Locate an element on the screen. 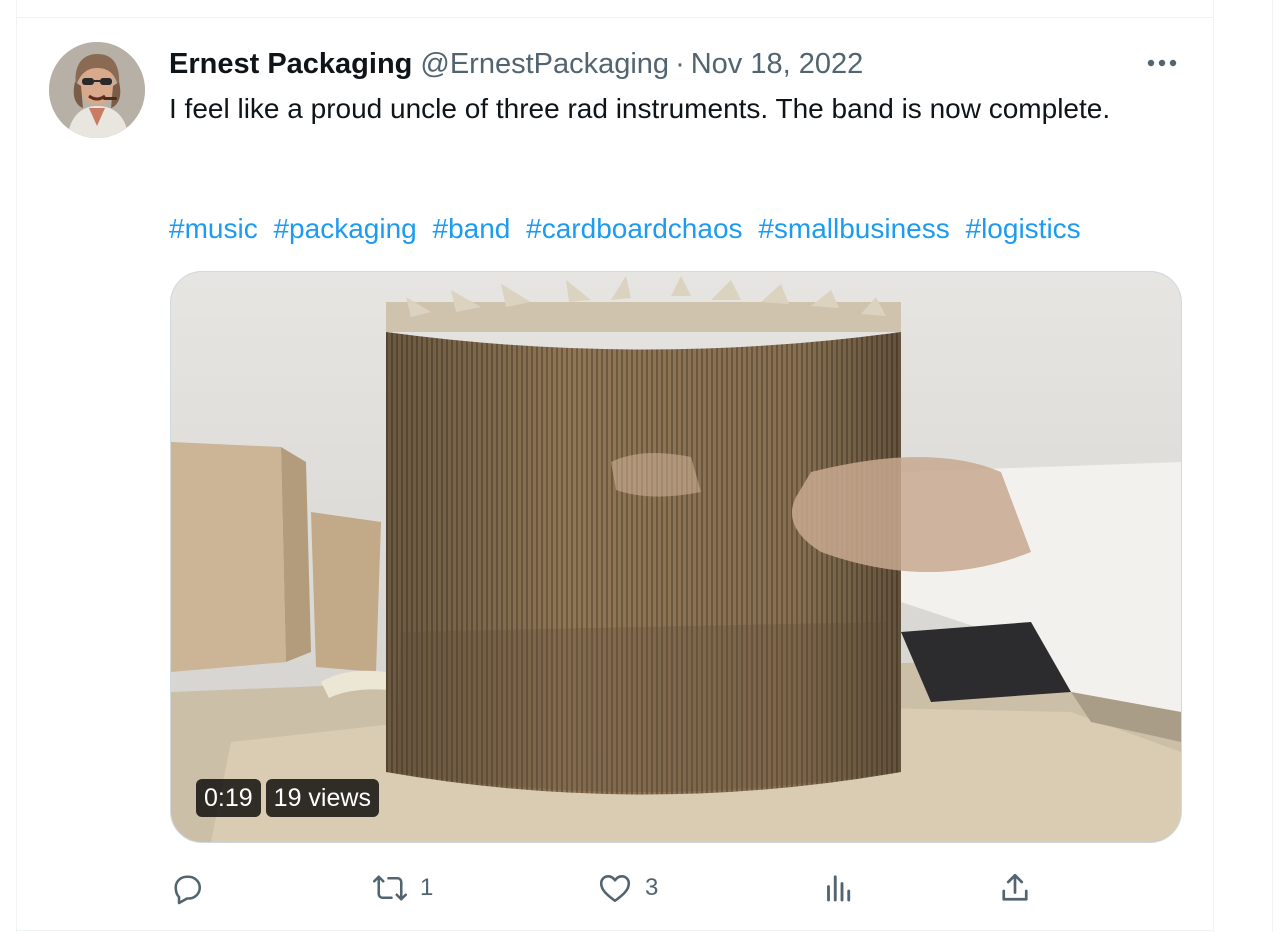 The height and width of the screenshot is (932, 1276). like-count: 3 is located at coordinates (652, 887).